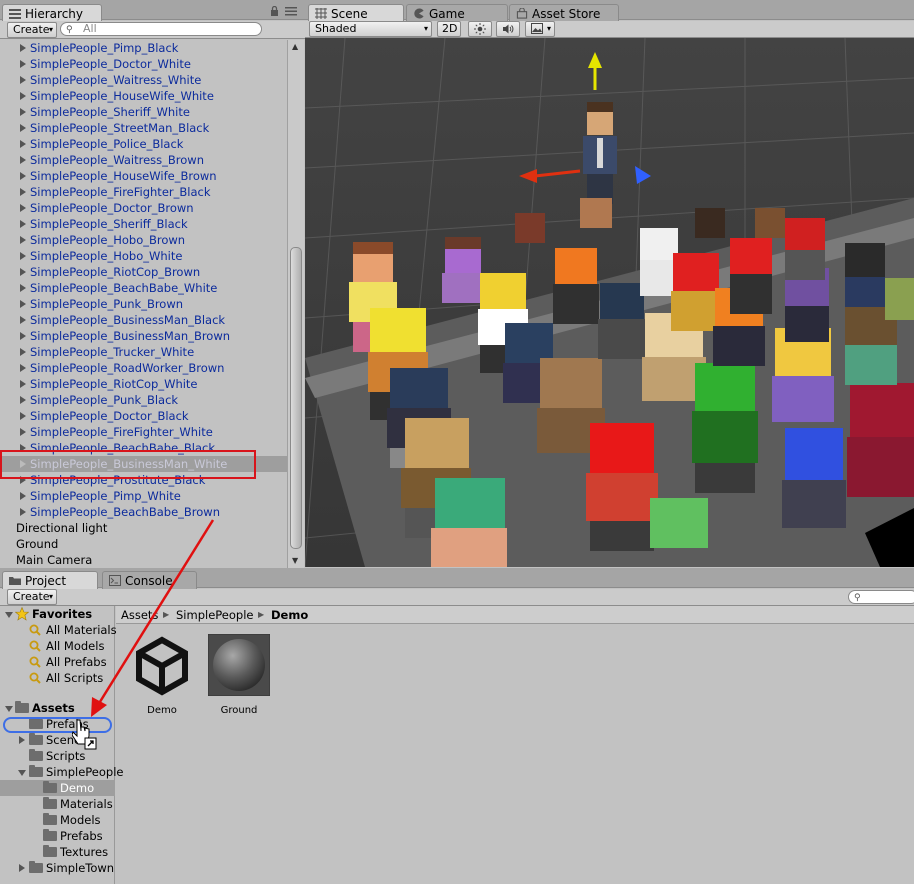 The height and width of the screenshot is (884, 914). I want to click on drag-annotation-arrow, so click(153, 618).